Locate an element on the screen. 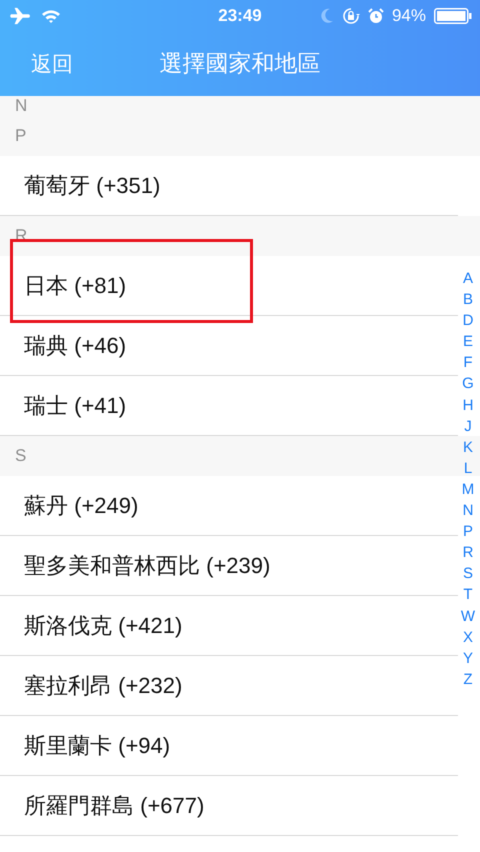  index-letter: G is located at coordinates (468, 384).